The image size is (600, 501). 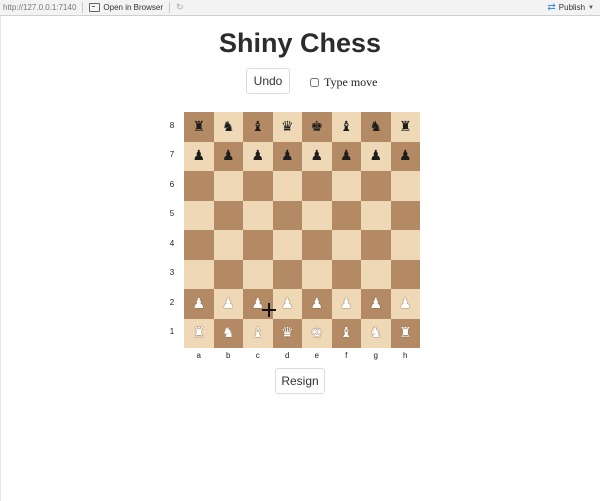 I want to click on square-h7: ♟, so click(x=405, y=156).